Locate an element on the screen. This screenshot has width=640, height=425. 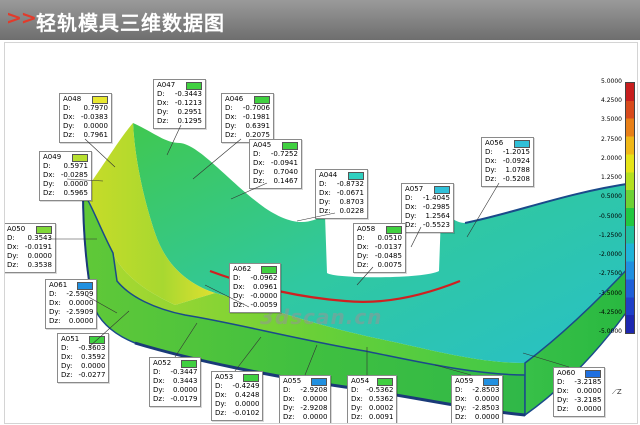
value-d: -1.4045 is located at coordinates (436, 198).